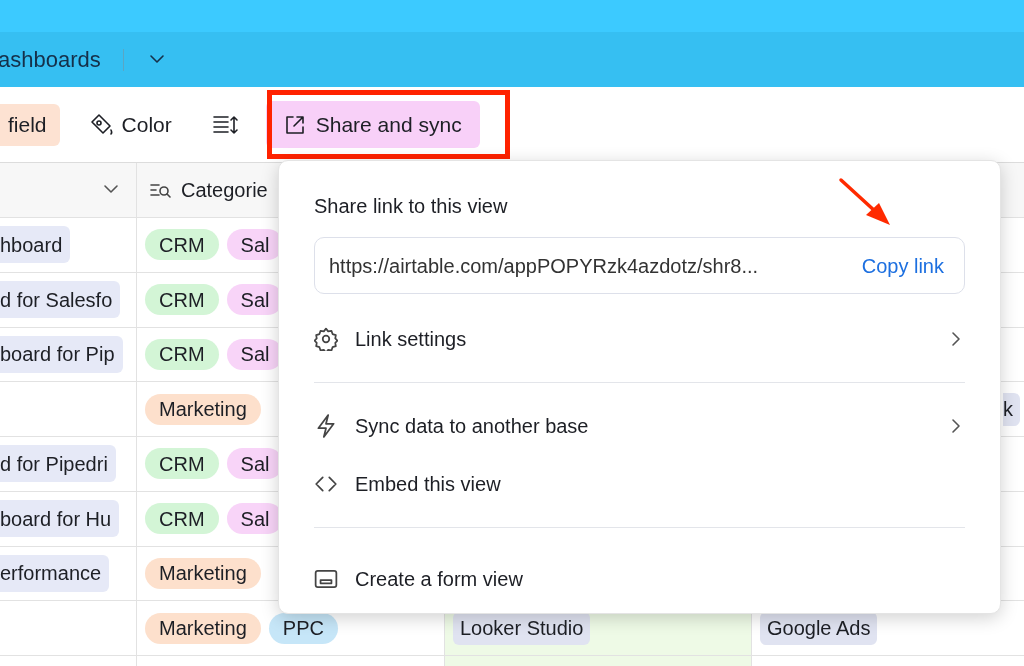  Describe the element at coordinates (60, 300) in the screenshot. I see `record-name: d for Salesfo` at that location.